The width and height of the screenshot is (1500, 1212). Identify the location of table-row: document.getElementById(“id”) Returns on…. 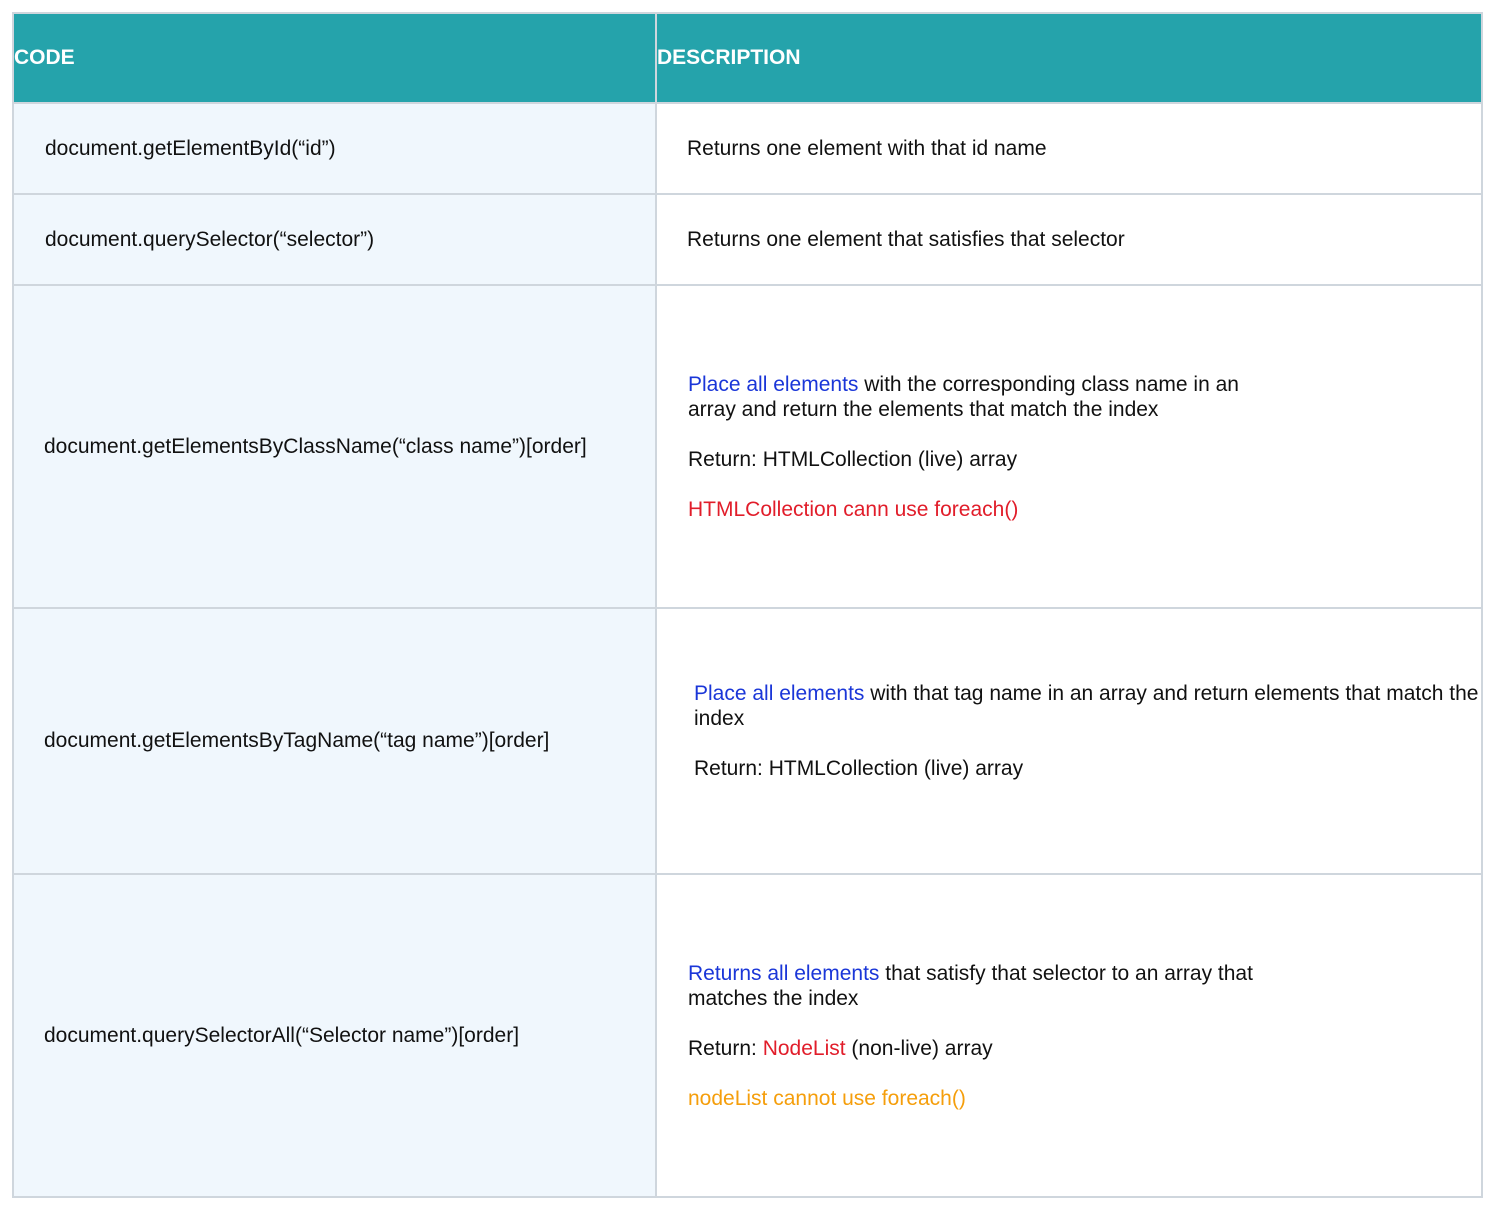
(747, 148).